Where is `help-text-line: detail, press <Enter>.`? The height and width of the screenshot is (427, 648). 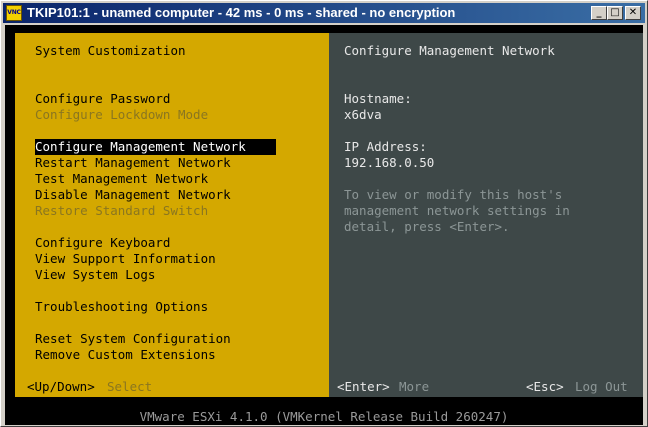 help-text-line: detail, press <Enter>. is located at coordinates (427, 226).